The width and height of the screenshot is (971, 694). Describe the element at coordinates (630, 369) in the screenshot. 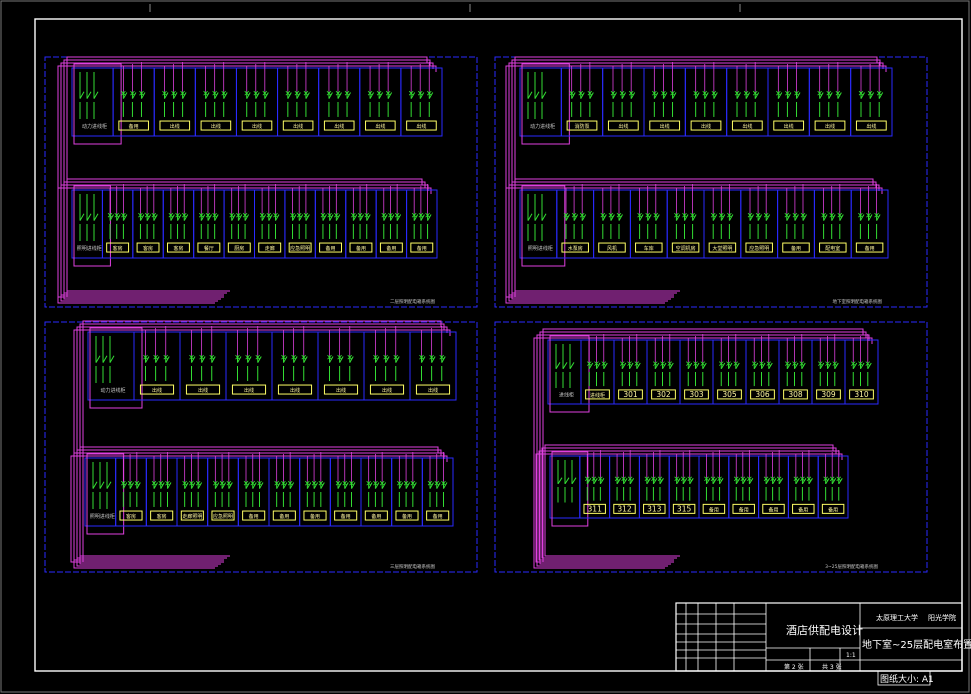

I see `feeder-cabinet: 301` at that location.